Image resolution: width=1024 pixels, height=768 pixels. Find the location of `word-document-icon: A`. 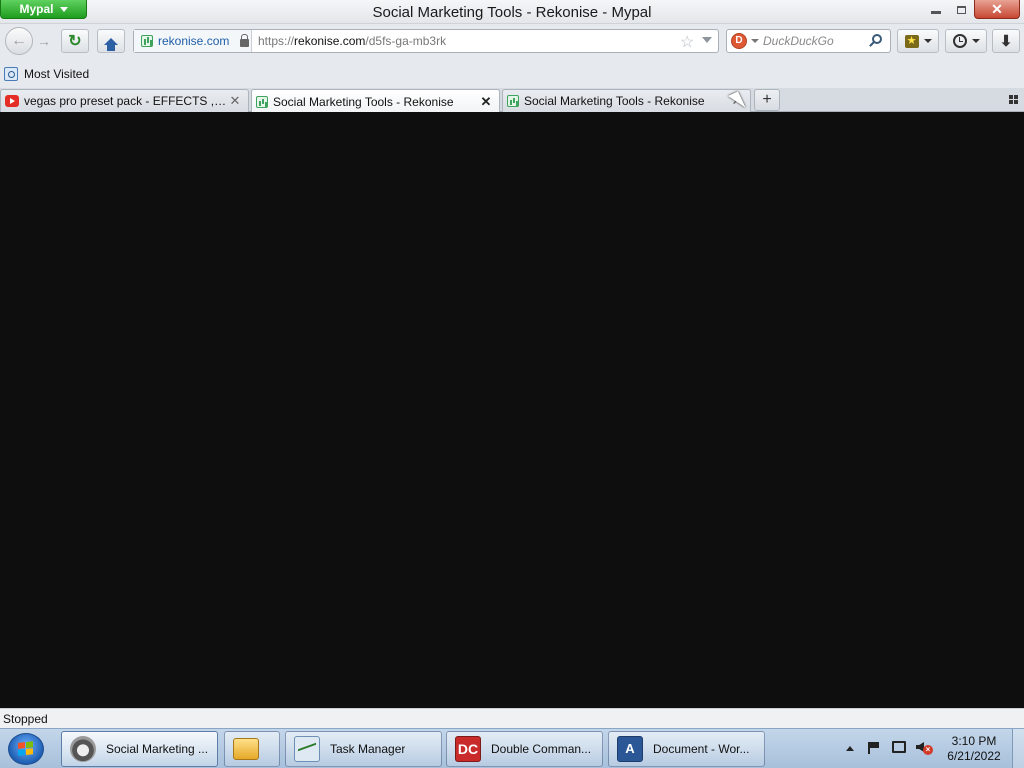

word-document-icon: A is located at coordinates (630, 749).